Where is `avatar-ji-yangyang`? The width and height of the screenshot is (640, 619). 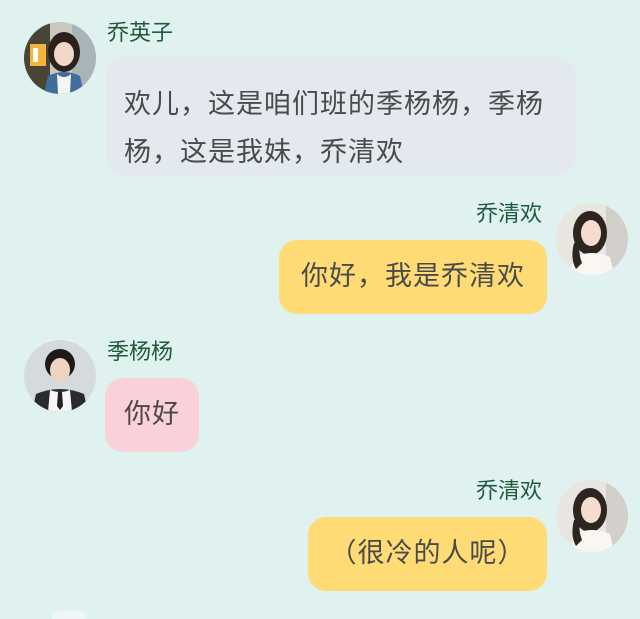 avatar-ji-yangyang is located at coordinates (60, 376).